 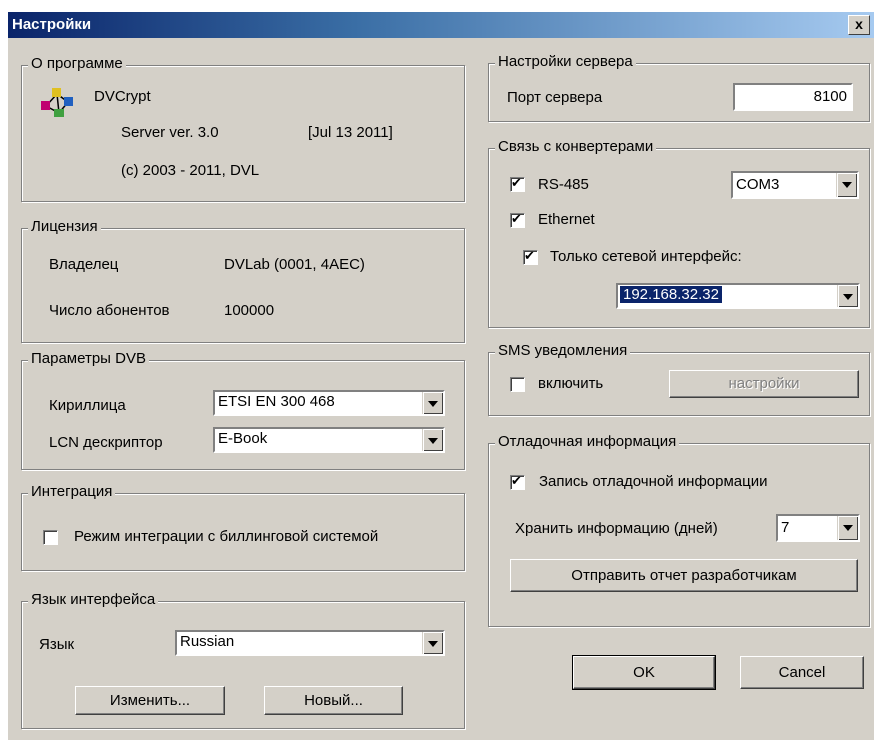 What do you see at coordinates (738, 296) in the screenshot?
I see `network-interface-select: 192.168.32.32` at bounding box center [738, 296].